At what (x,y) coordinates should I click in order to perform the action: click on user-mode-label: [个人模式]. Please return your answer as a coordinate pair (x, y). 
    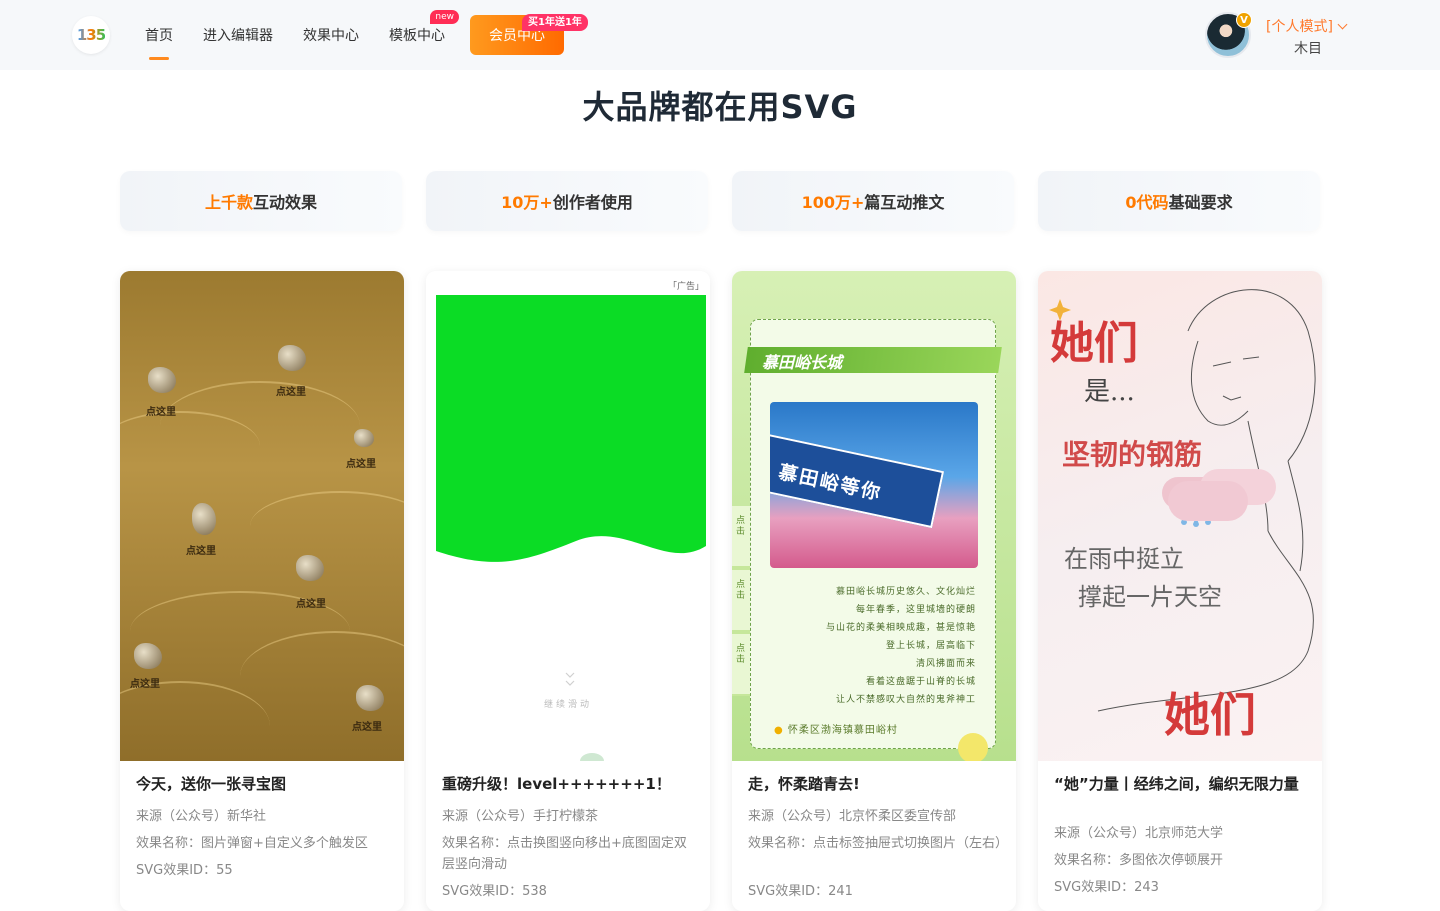
    Looking at the image, I should click on (1299, 27).